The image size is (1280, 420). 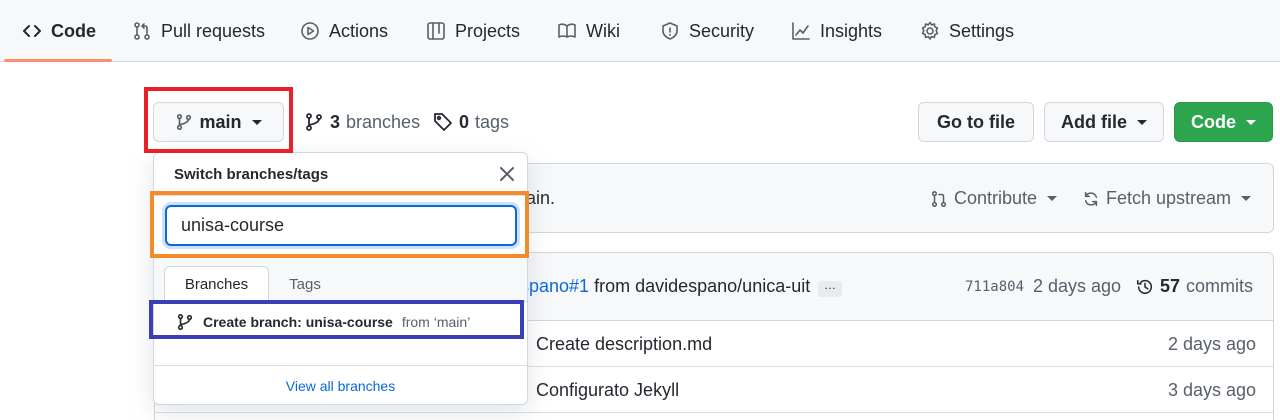 What do you see at coordinates (436, 322) in the screenshot?
I see `create-branch-source: from ‘main’` at bounding box center [436, 322].